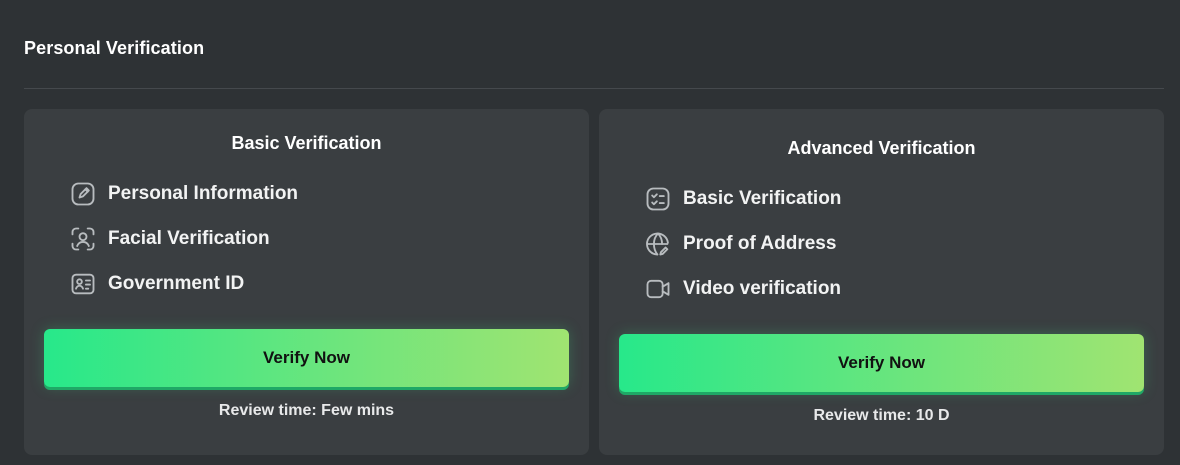  I want to click on feature-label: Proof of Address, so click(760, 243).